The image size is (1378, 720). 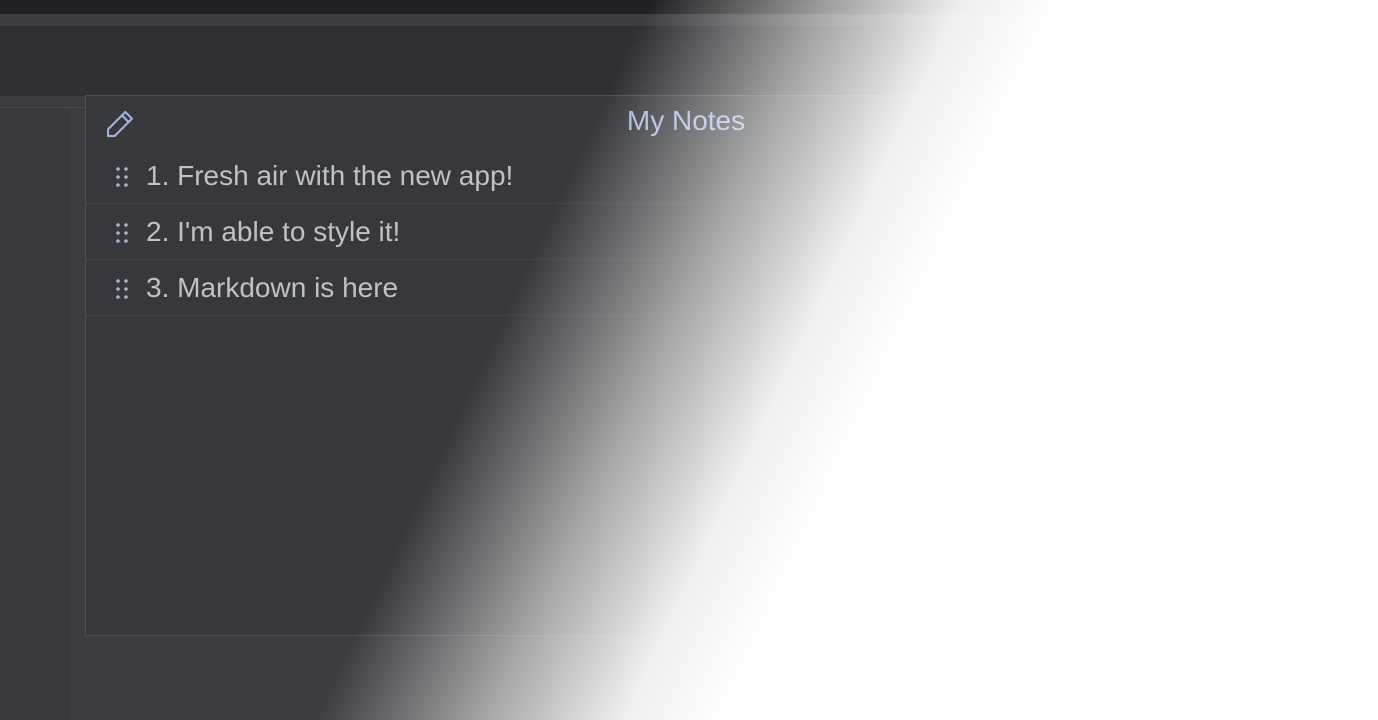 I want to click on extensions-button, so click(x=1326, y=61).